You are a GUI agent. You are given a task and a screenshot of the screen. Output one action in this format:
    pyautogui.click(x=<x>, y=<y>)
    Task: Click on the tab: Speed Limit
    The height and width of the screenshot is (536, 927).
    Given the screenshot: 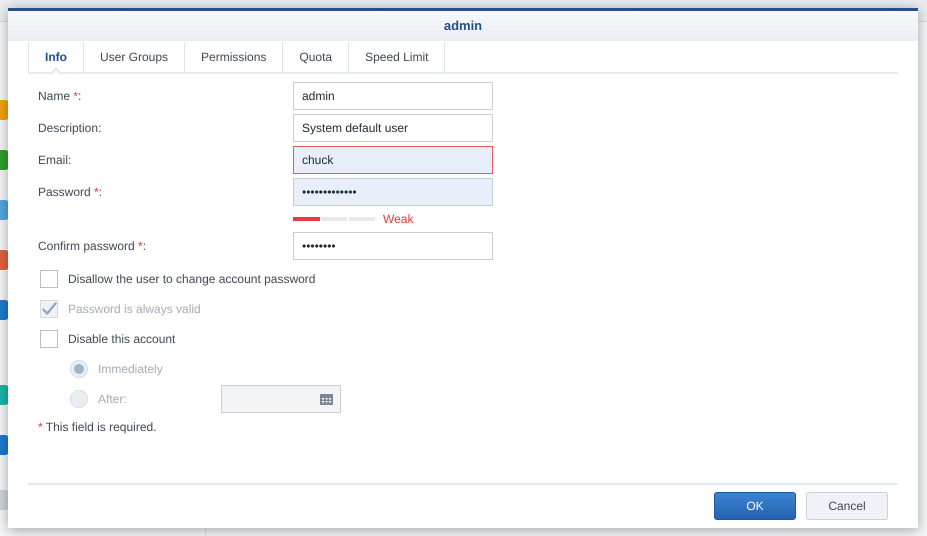 What is the action you would take?
    pyautogui.click(x=397, y=57)
    